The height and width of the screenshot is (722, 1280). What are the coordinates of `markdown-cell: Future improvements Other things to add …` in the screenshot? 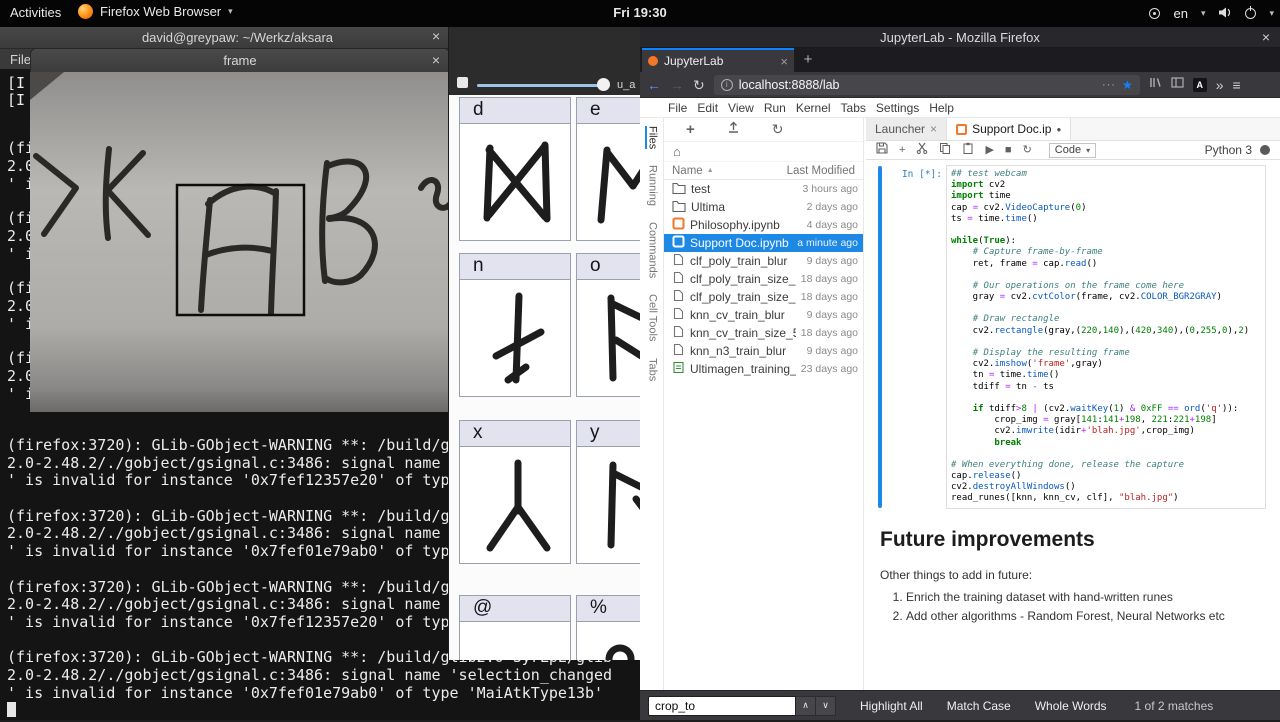 It's located at (1073, 578).